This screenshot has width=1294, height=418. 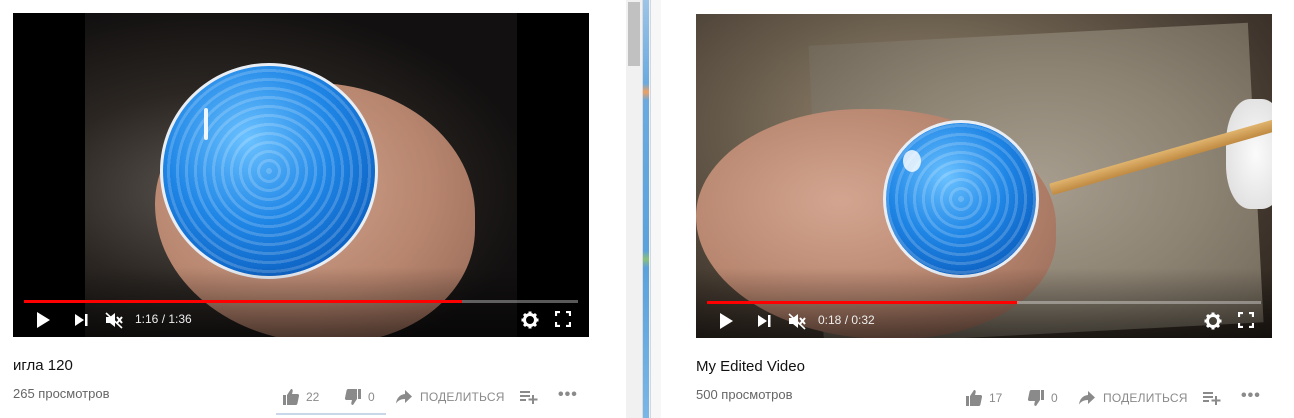 I want to click on controls-row: 1:16 / 1:36, so click(x=301, y=320).